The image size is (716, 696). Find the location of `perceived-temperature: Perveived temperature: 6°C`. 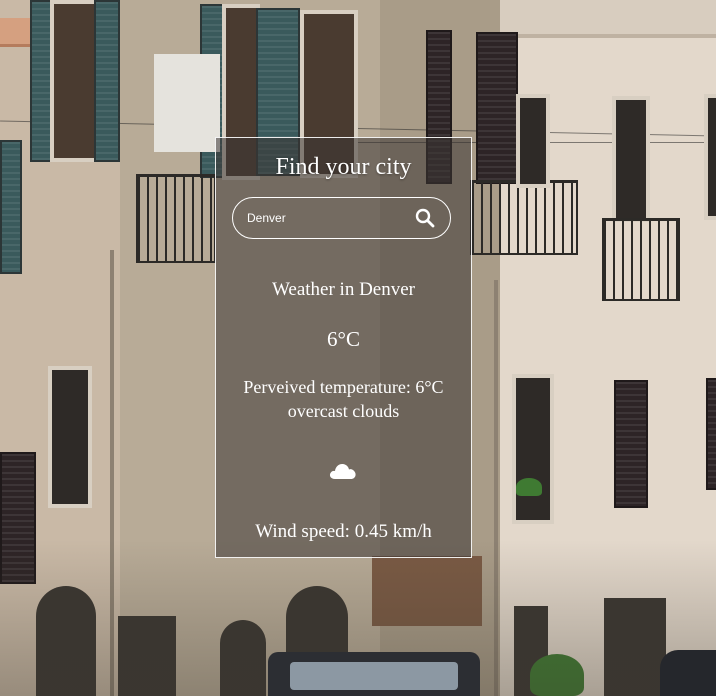

perceived-temperature: Perveived temperature: 6°C is located at coordinates (343, 387).